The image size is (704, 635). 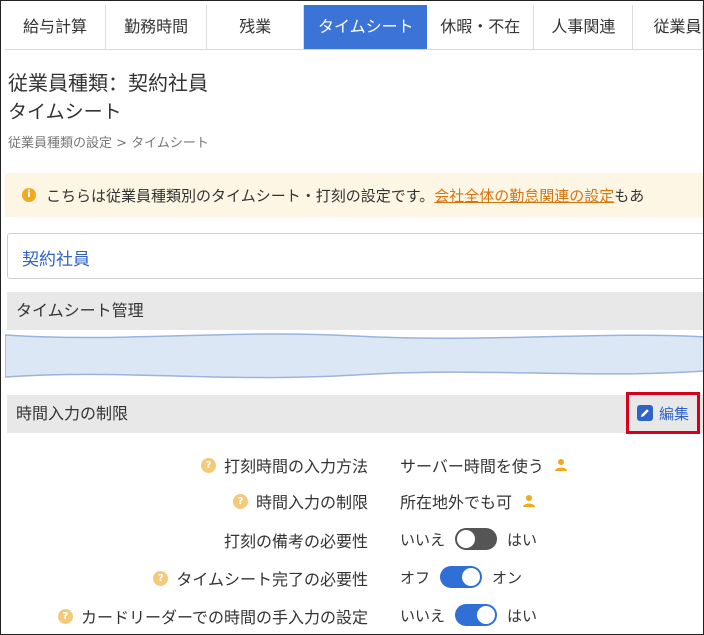 I want to click on page-subtitle: タイムシート, so click(x=65, y=112).